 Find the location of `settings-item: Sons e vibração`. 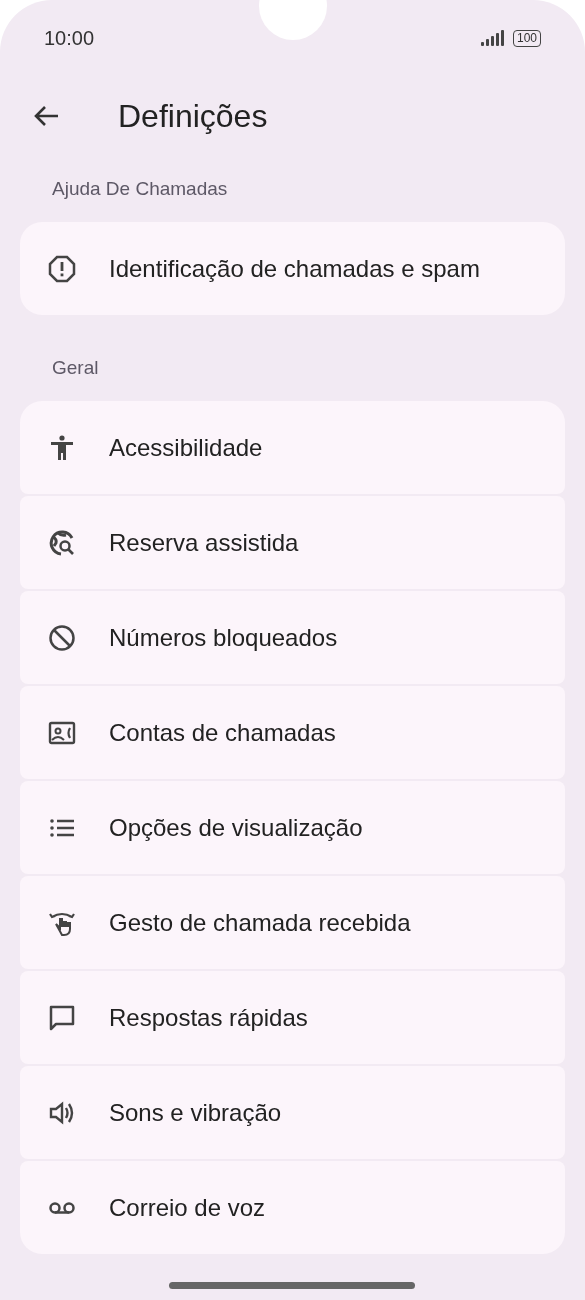

settings-item: Sons e vibração is located at coordinates (292, 1112).